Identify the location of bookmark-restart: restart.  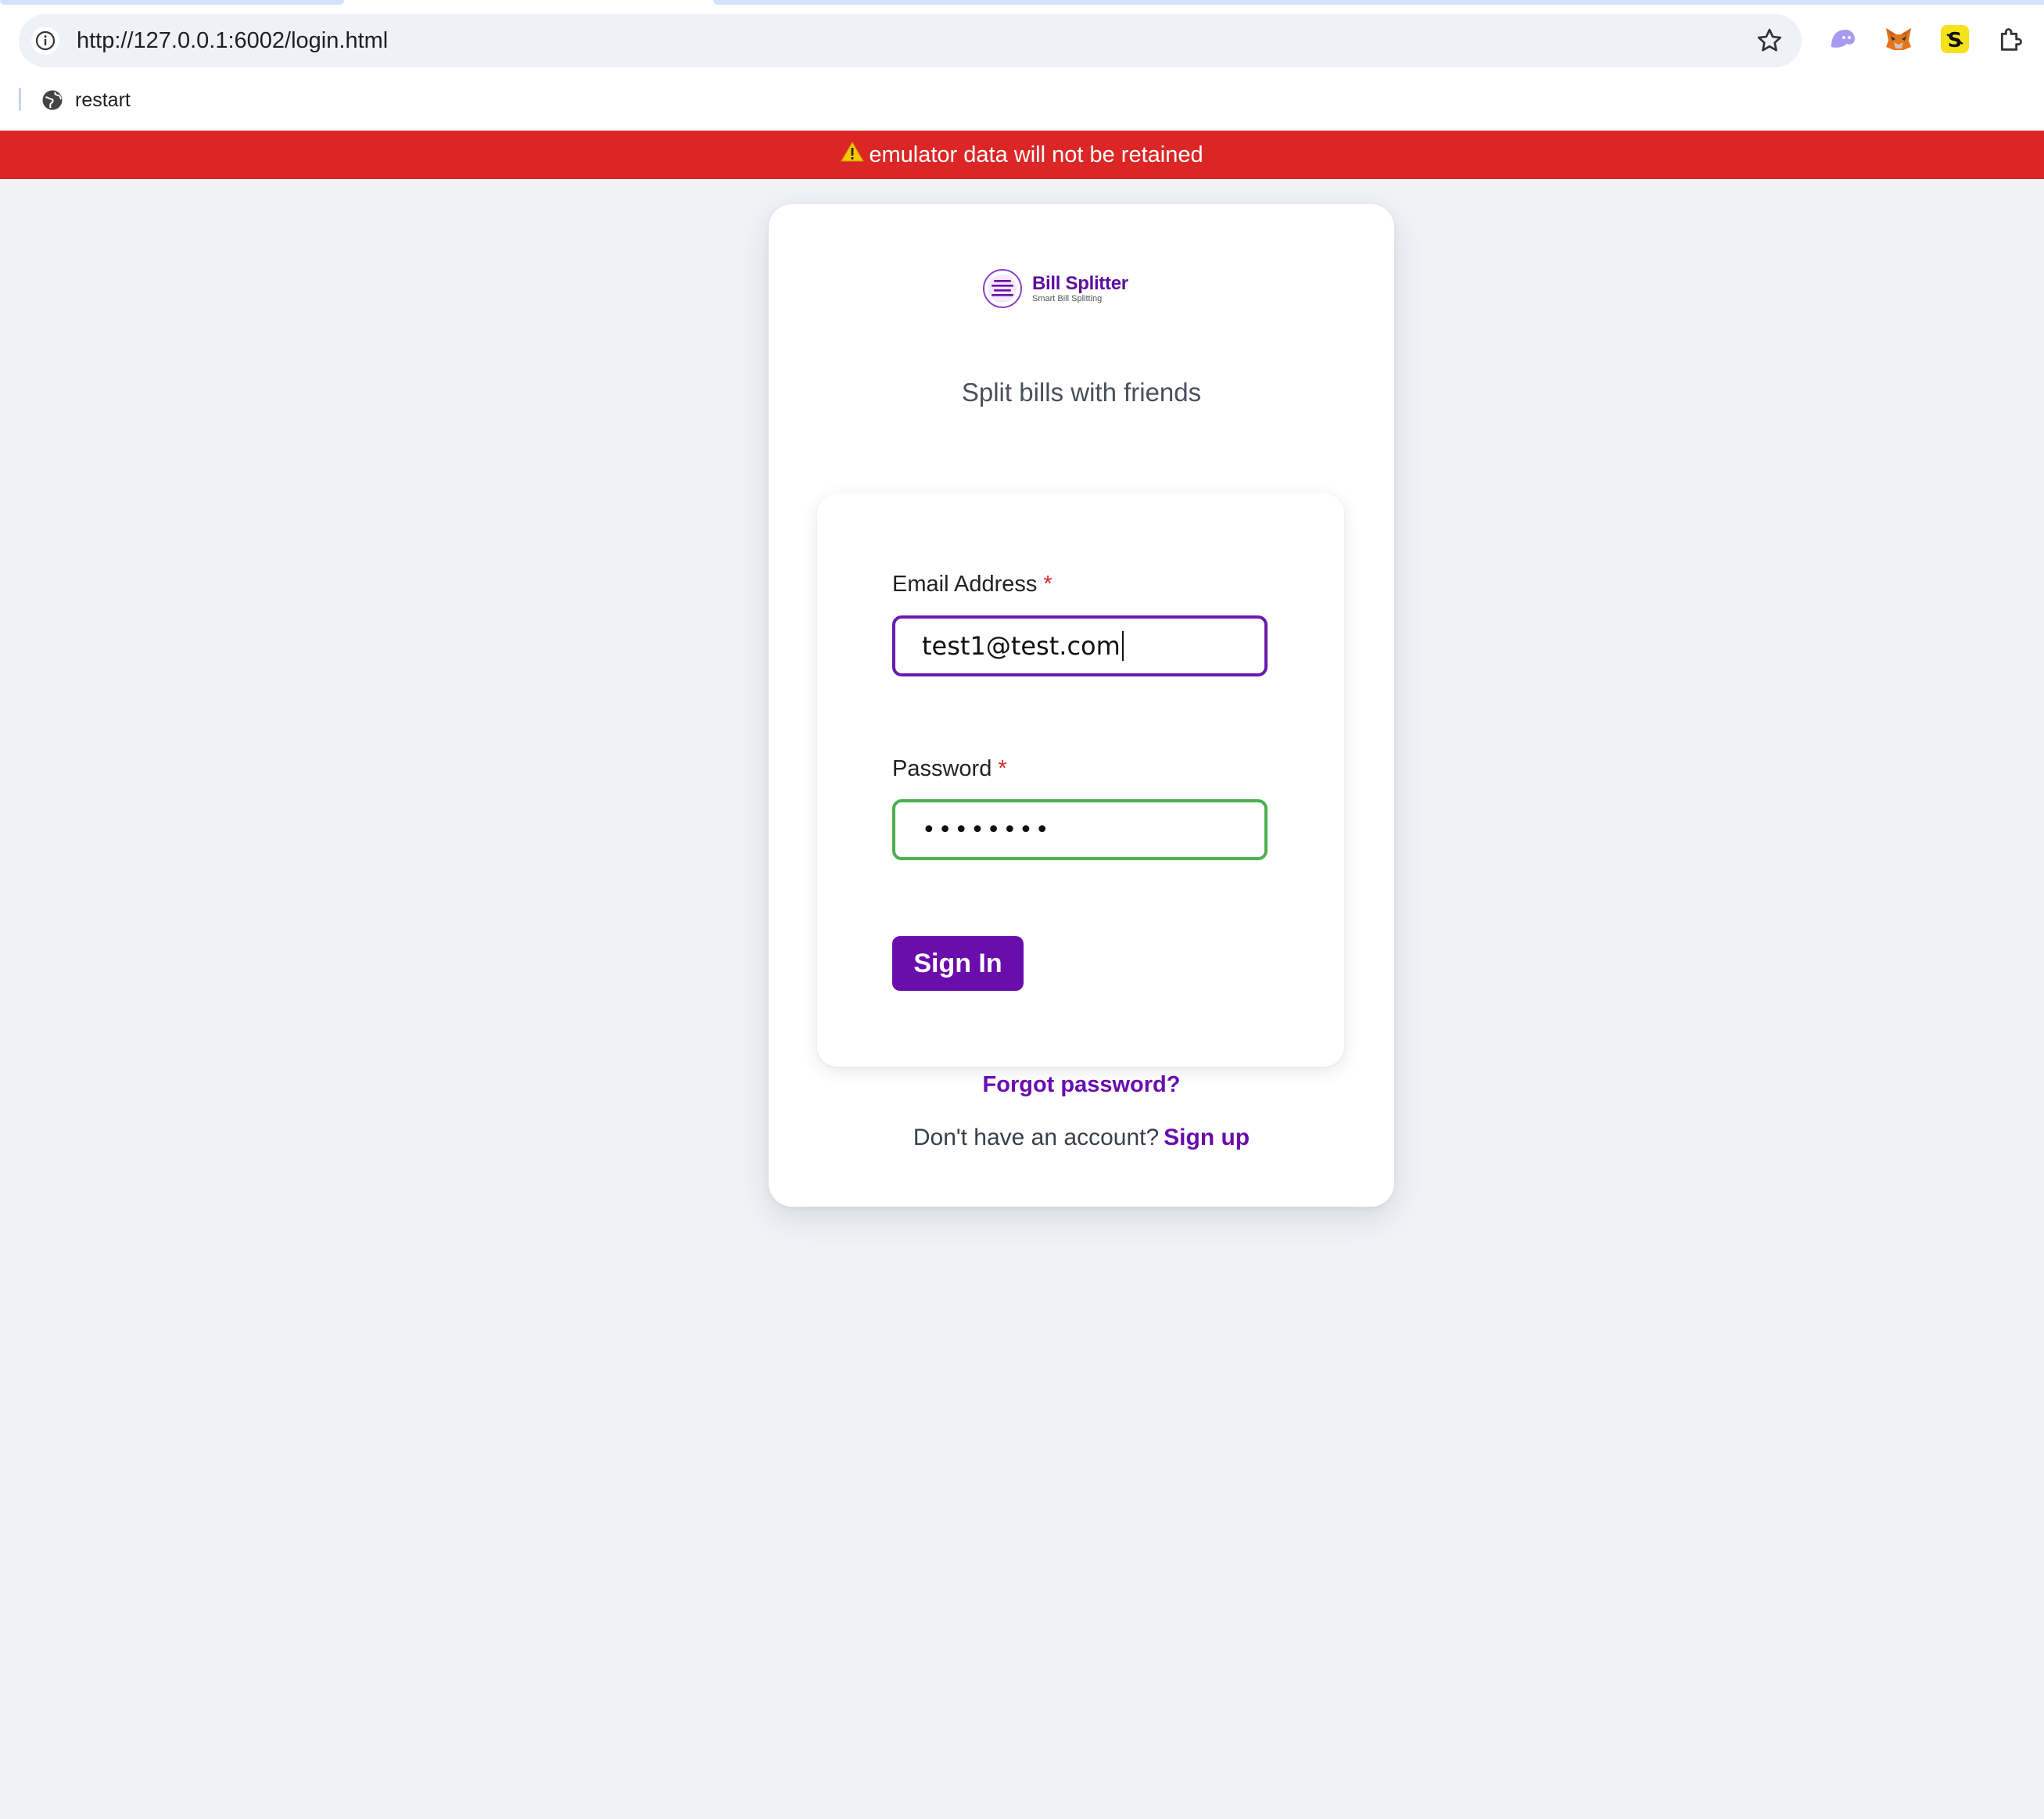
(86, 100).